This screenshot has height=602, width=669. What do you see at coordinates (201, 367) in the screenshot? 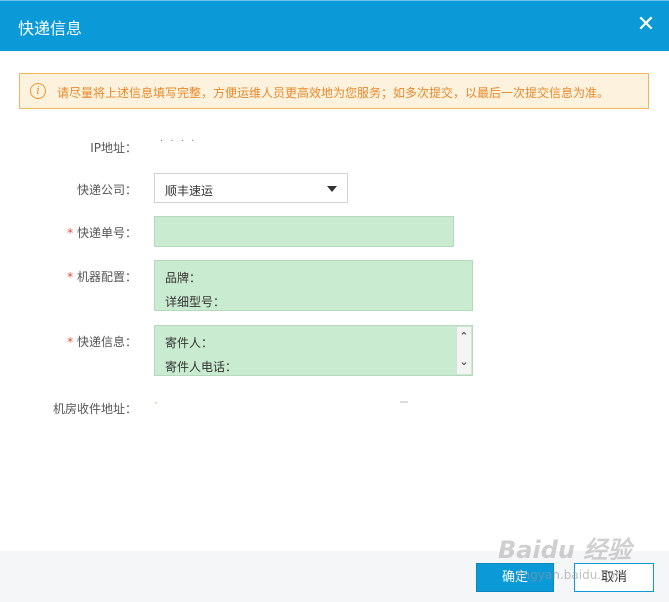
I see `shipping-line-phone: 寄件人电话：` at bounding box center [201, 367].